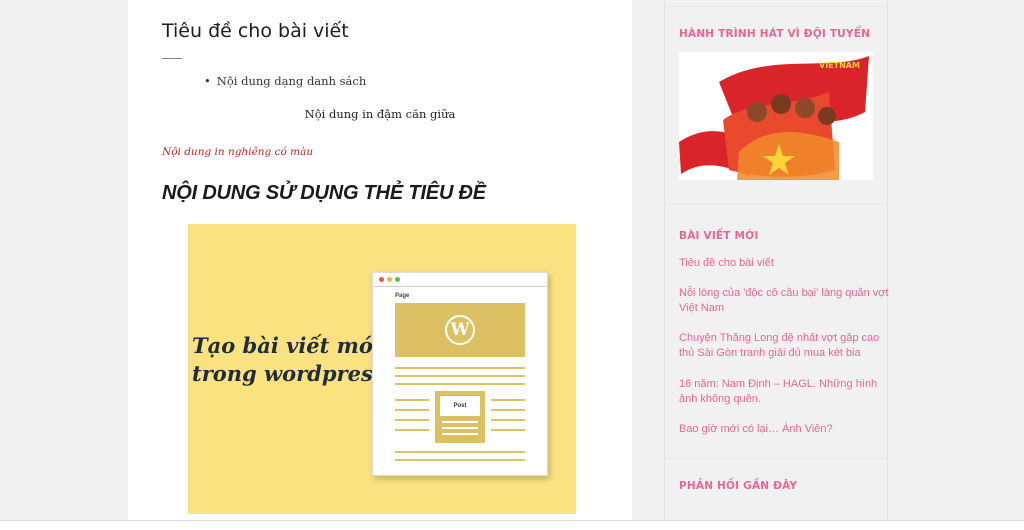 The image size is (1024, 530). What do you see at coordinates (389, 279) in the screenshot?
I see `minimize-dot-icon` at bounding box center [389, 279].